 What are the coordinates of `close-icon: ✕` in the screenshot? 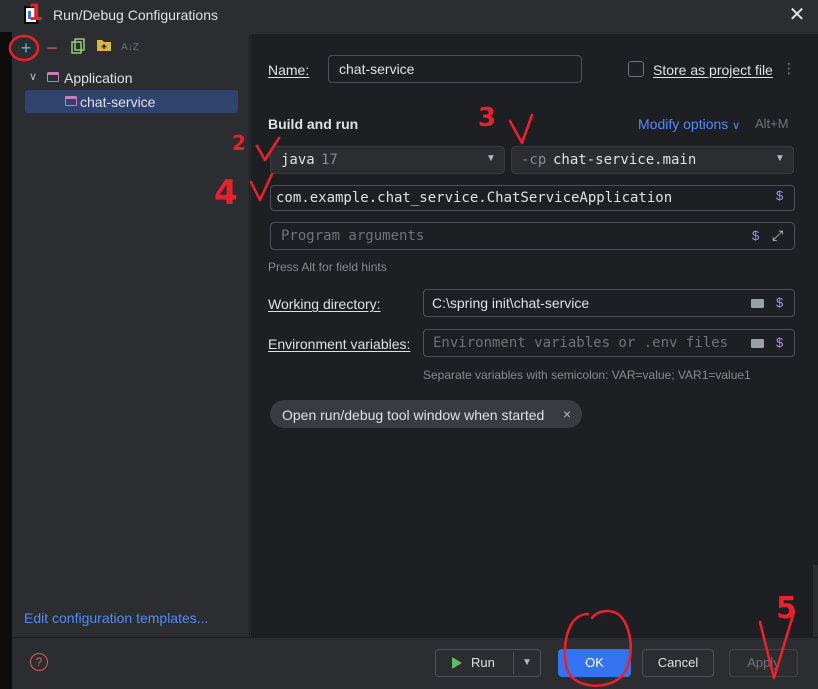 It's located at (797, 15).